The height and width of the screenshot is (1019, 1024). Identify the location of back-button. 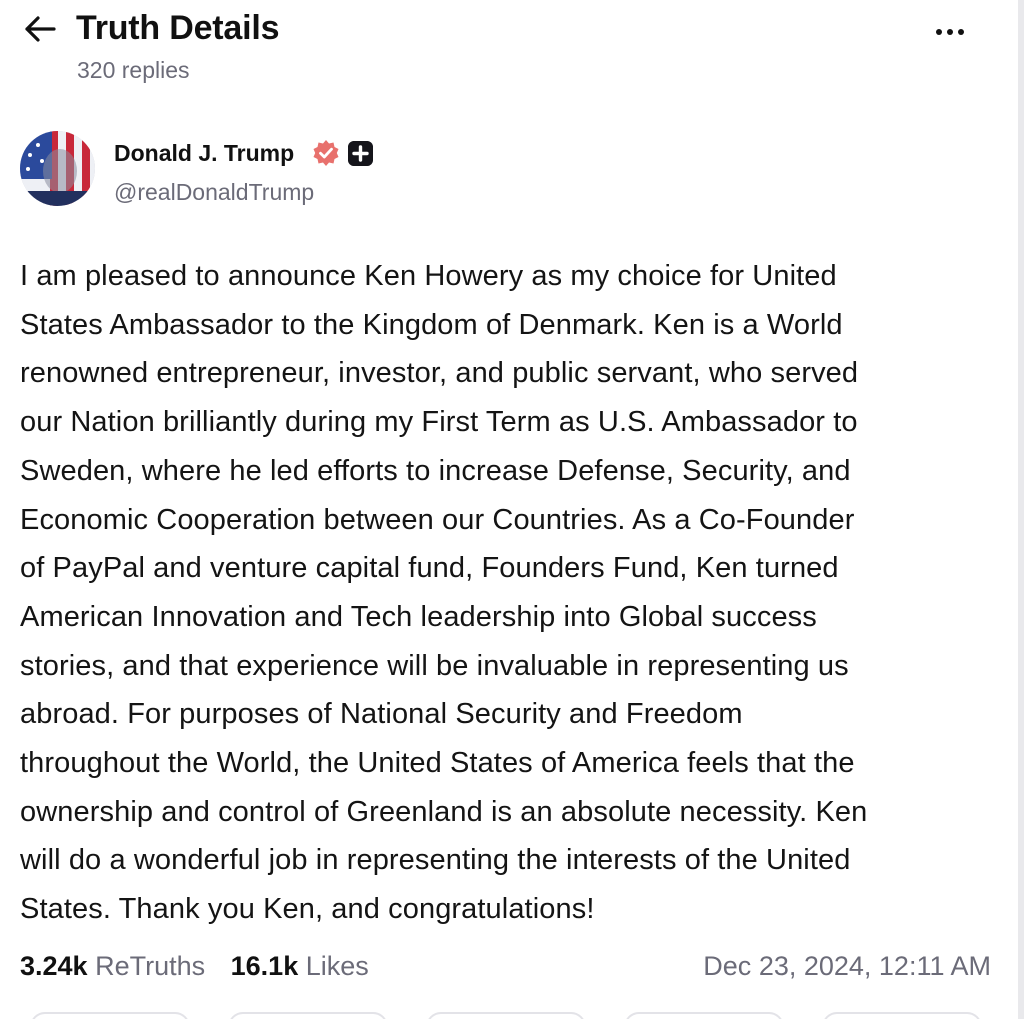
(40, 29).